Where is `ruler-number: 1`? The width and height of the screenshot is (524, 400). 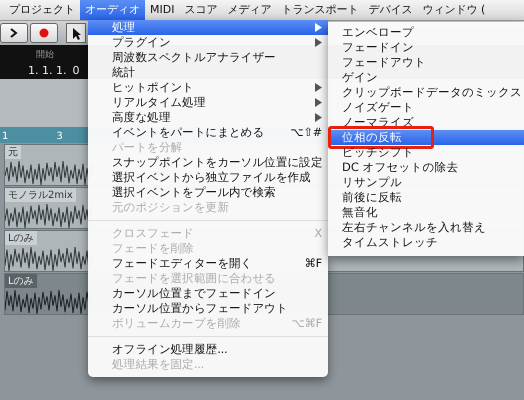
ruler-number: 1 is located at coordinates (5, 137).